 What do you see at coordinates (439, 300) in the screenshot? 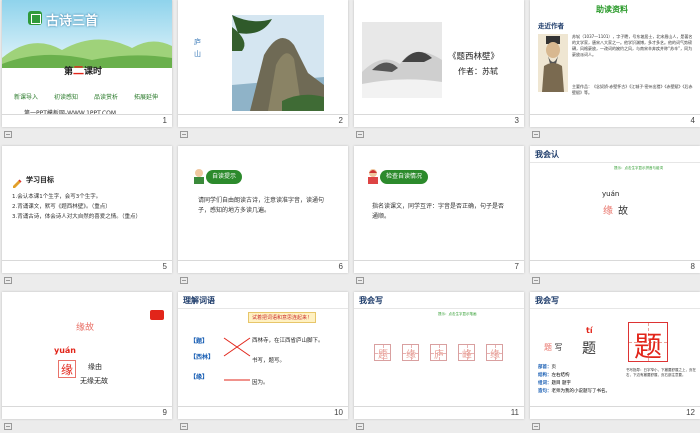
I see `slide-header-bar: 我会写` at bounding box center [439, 300].